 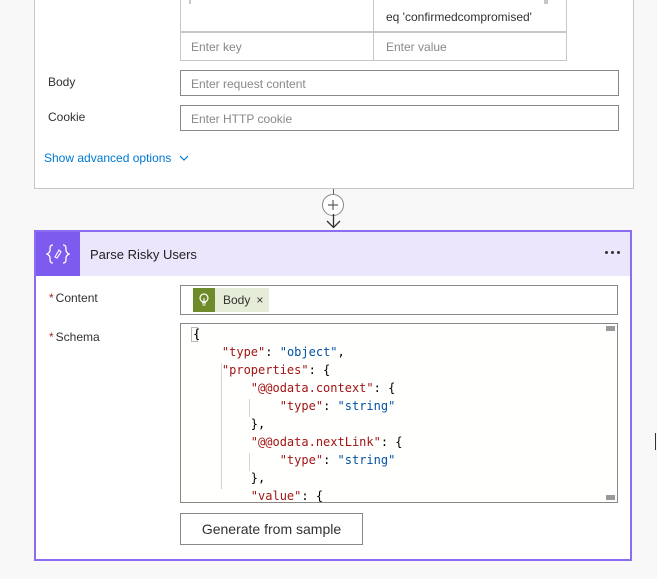 I want to click on code-line: {, so click(x=196, y=334).